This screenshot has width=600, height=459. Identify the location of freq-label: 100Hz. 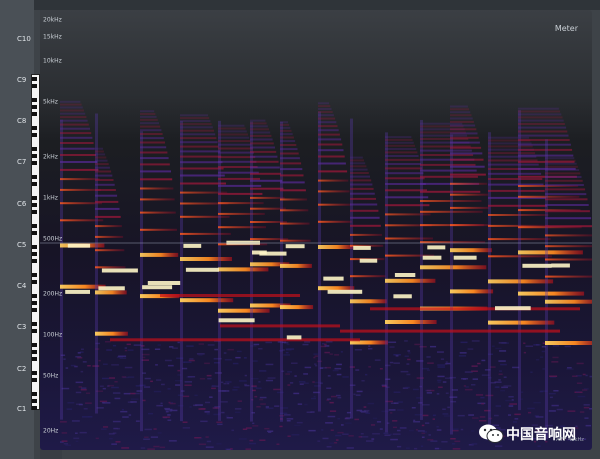
(53, 335).